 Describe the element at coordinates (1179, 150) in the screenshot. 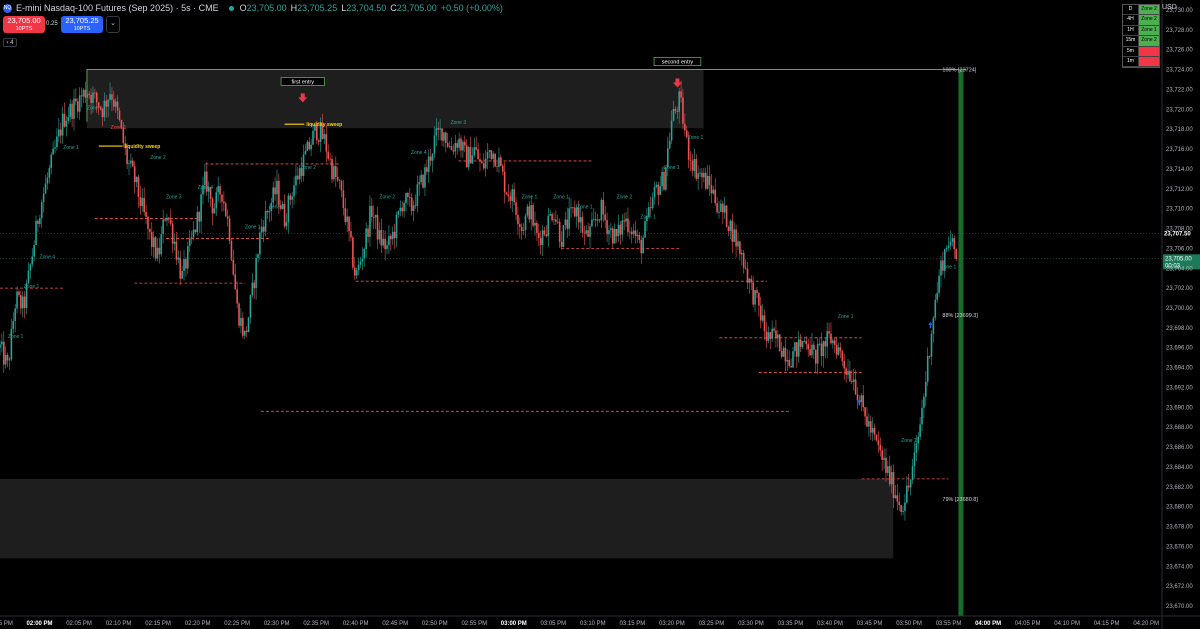

I see `price-tick-label: 23,716.00` at that location.